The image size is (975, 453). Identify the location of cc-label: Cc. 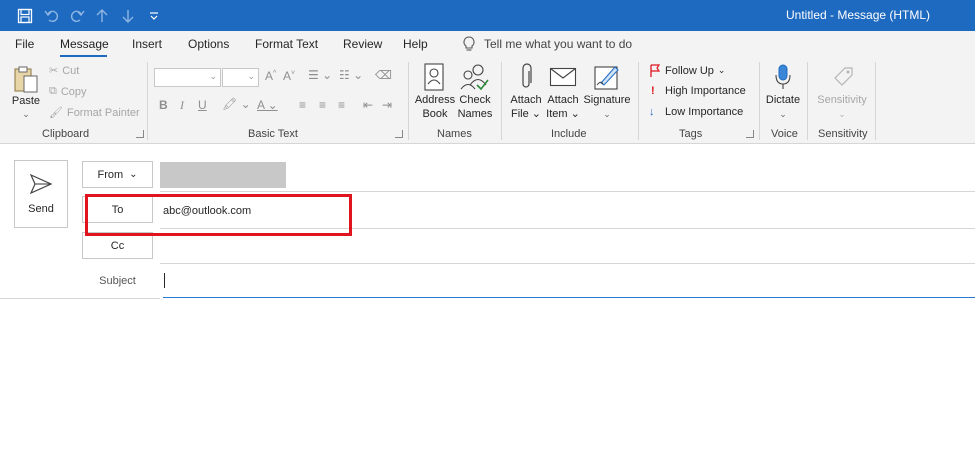
(117, 245).